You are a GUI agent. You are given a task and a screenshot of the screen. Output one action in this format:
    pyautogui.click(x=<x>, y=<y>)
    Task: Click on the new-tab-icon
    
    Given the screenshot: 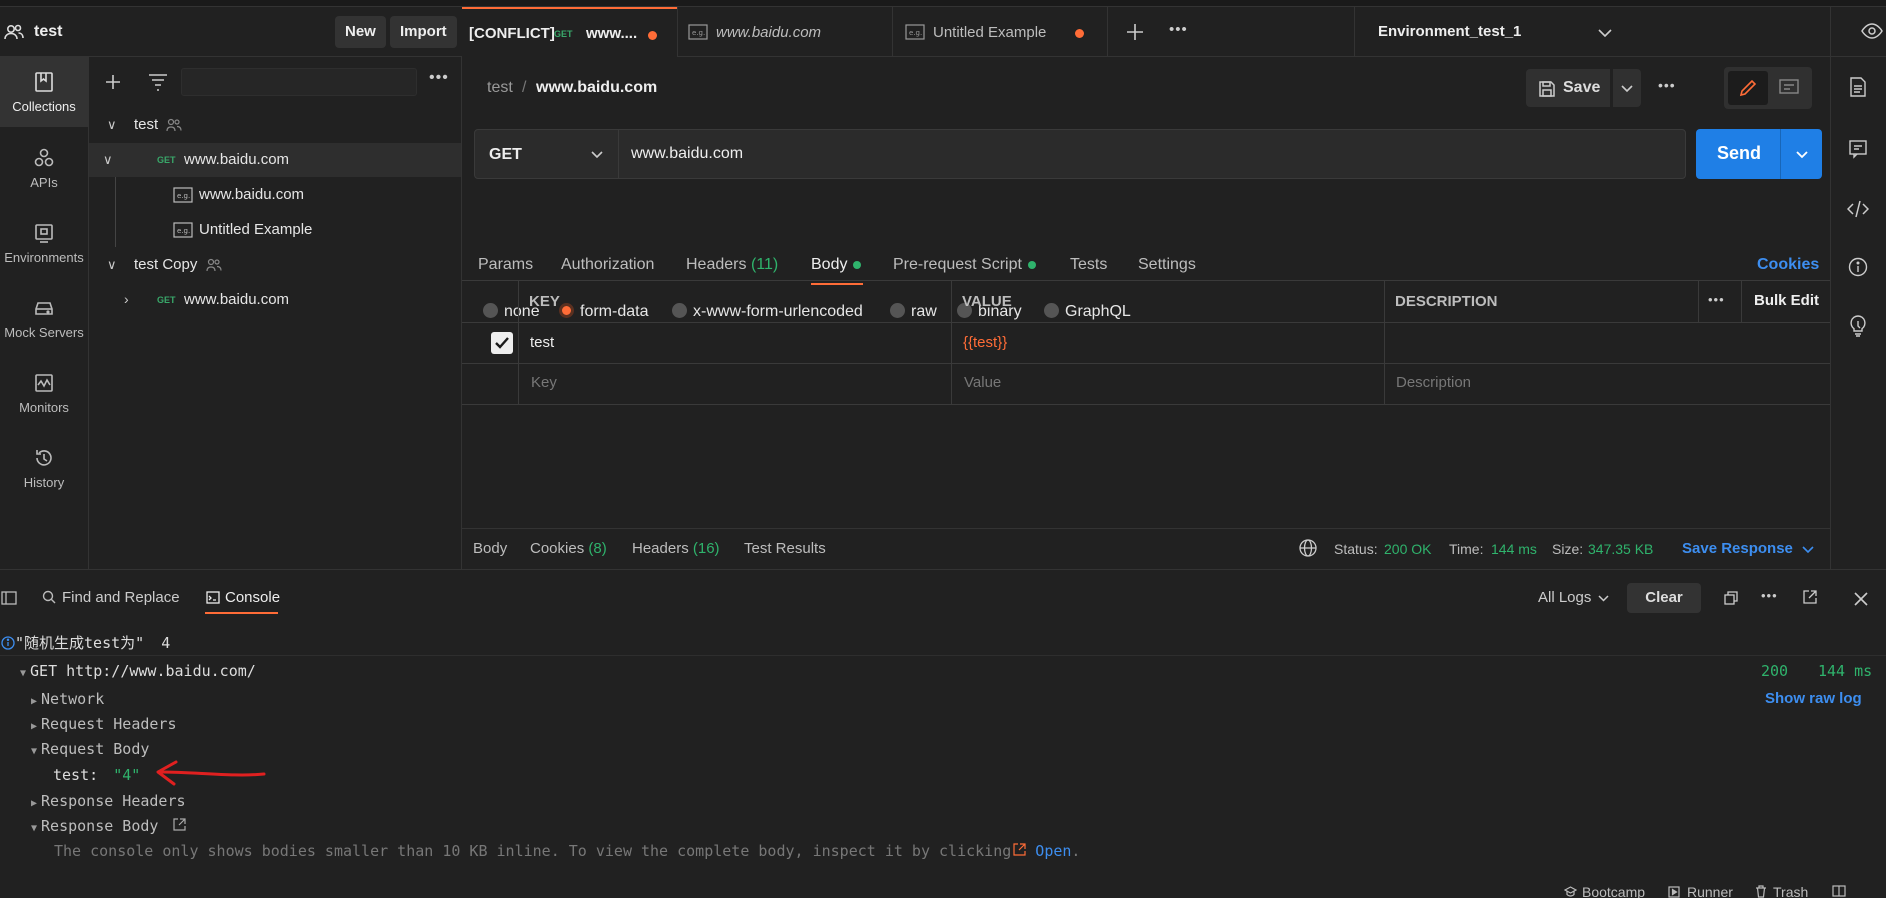 What is the action you would take?
    pyautogui.click(x=1135, y=32)
    